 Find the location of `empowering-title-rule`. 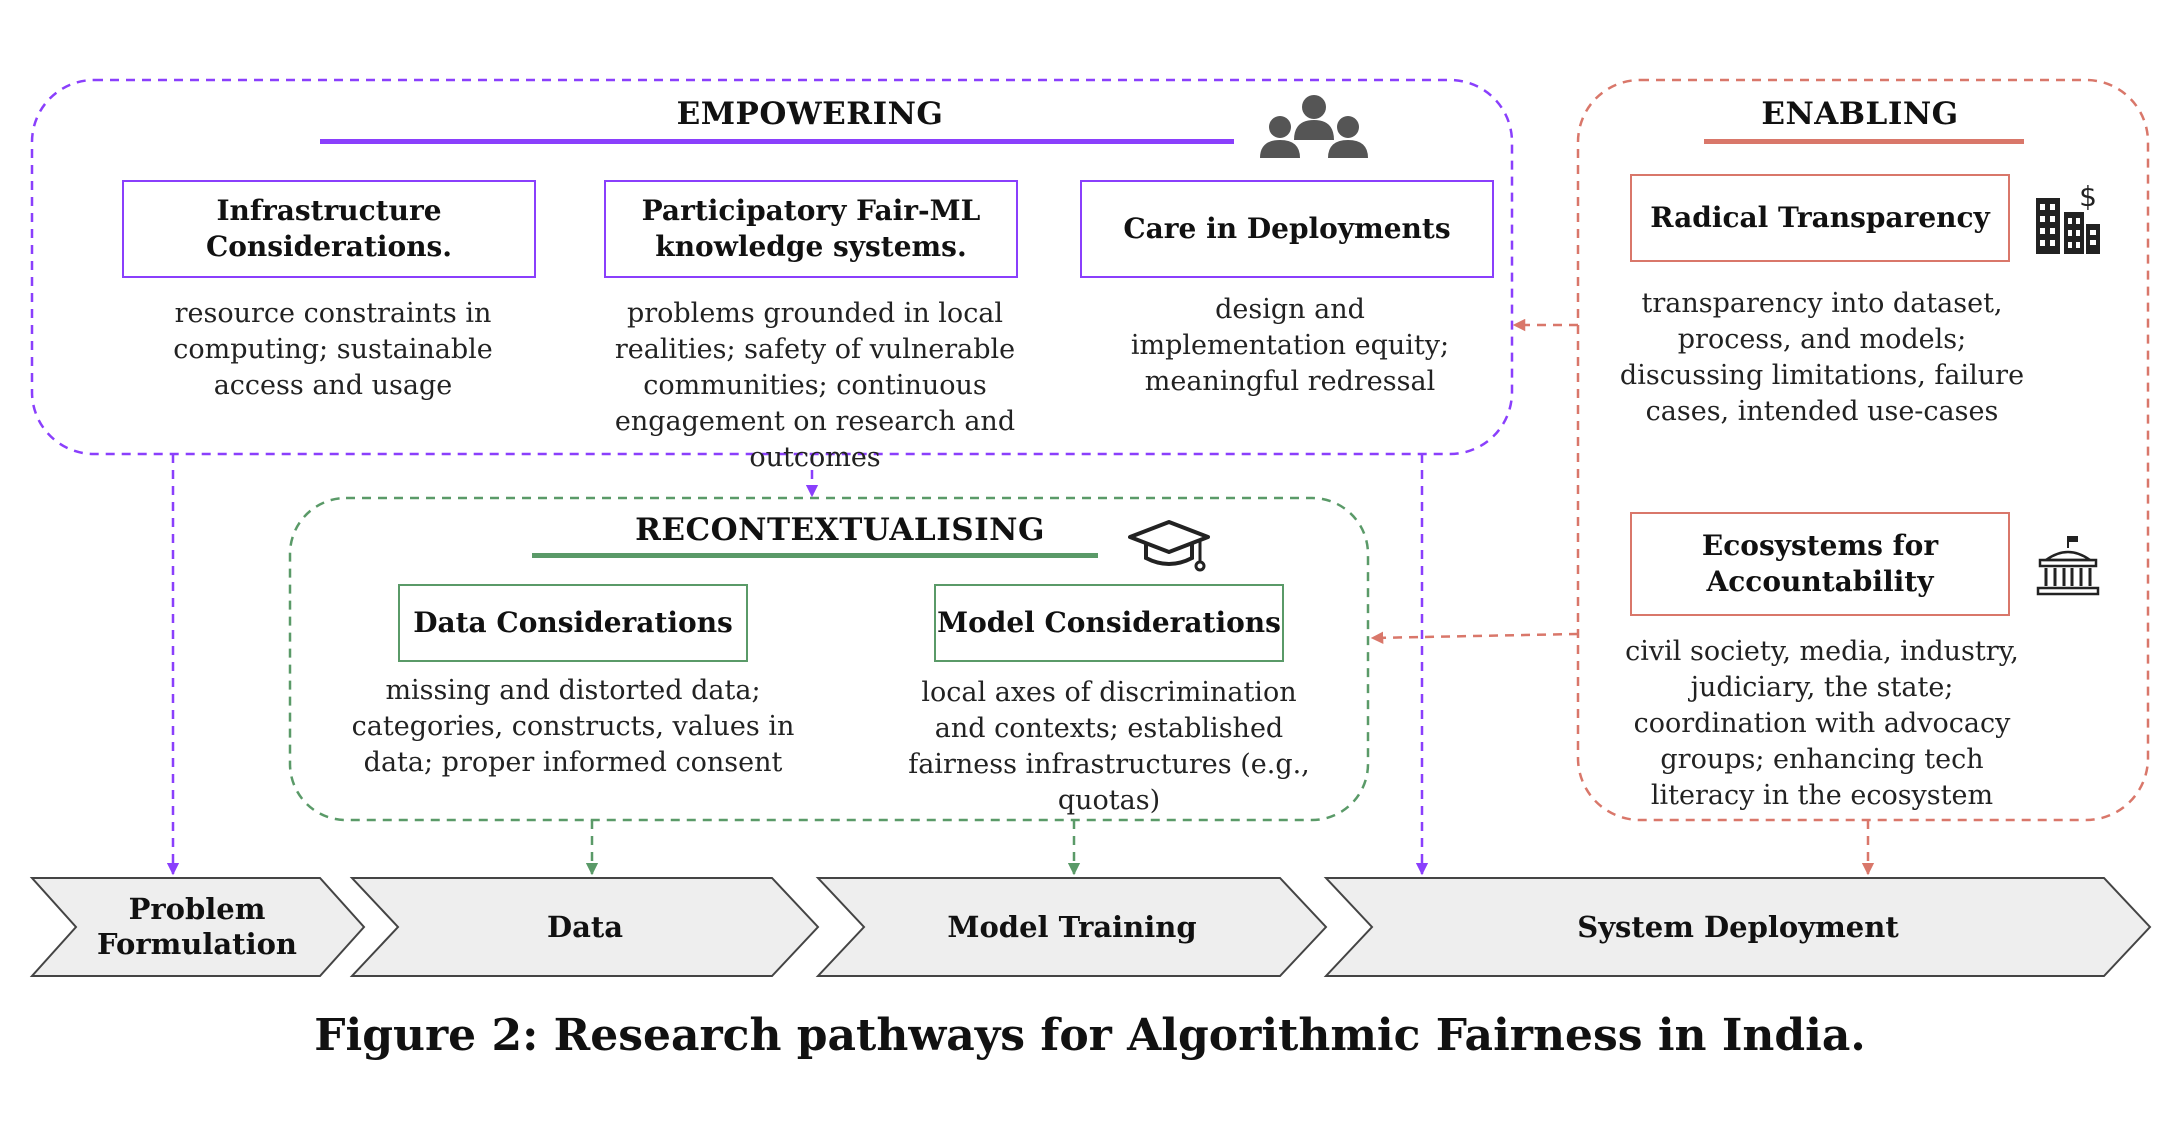

empowering-title-rule is located at coordinates (777, 141).